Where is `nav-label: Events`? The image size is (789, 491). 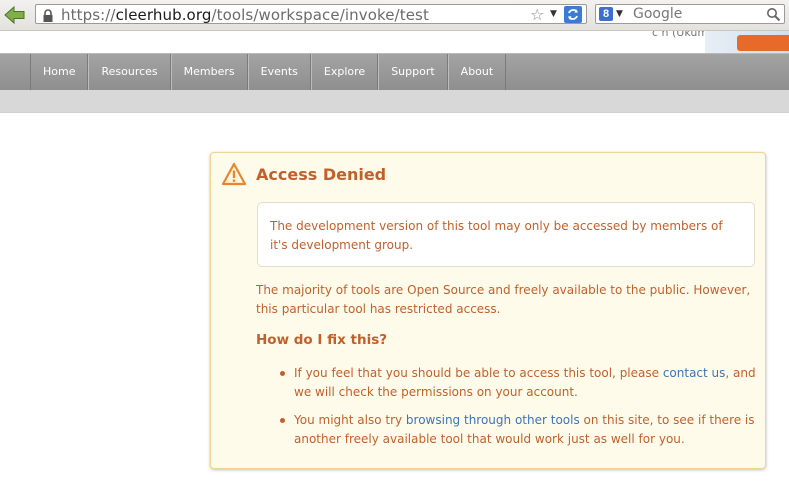
nav-label: Events is located at coordinates (279, 71).